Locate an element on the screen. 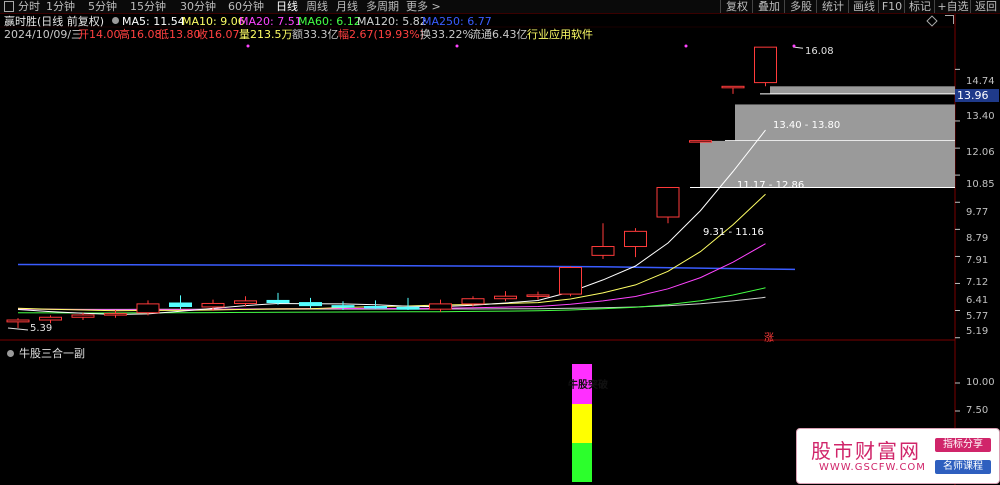  ma250-label: MA250: 6.77 is located at coordinates (457, 21).